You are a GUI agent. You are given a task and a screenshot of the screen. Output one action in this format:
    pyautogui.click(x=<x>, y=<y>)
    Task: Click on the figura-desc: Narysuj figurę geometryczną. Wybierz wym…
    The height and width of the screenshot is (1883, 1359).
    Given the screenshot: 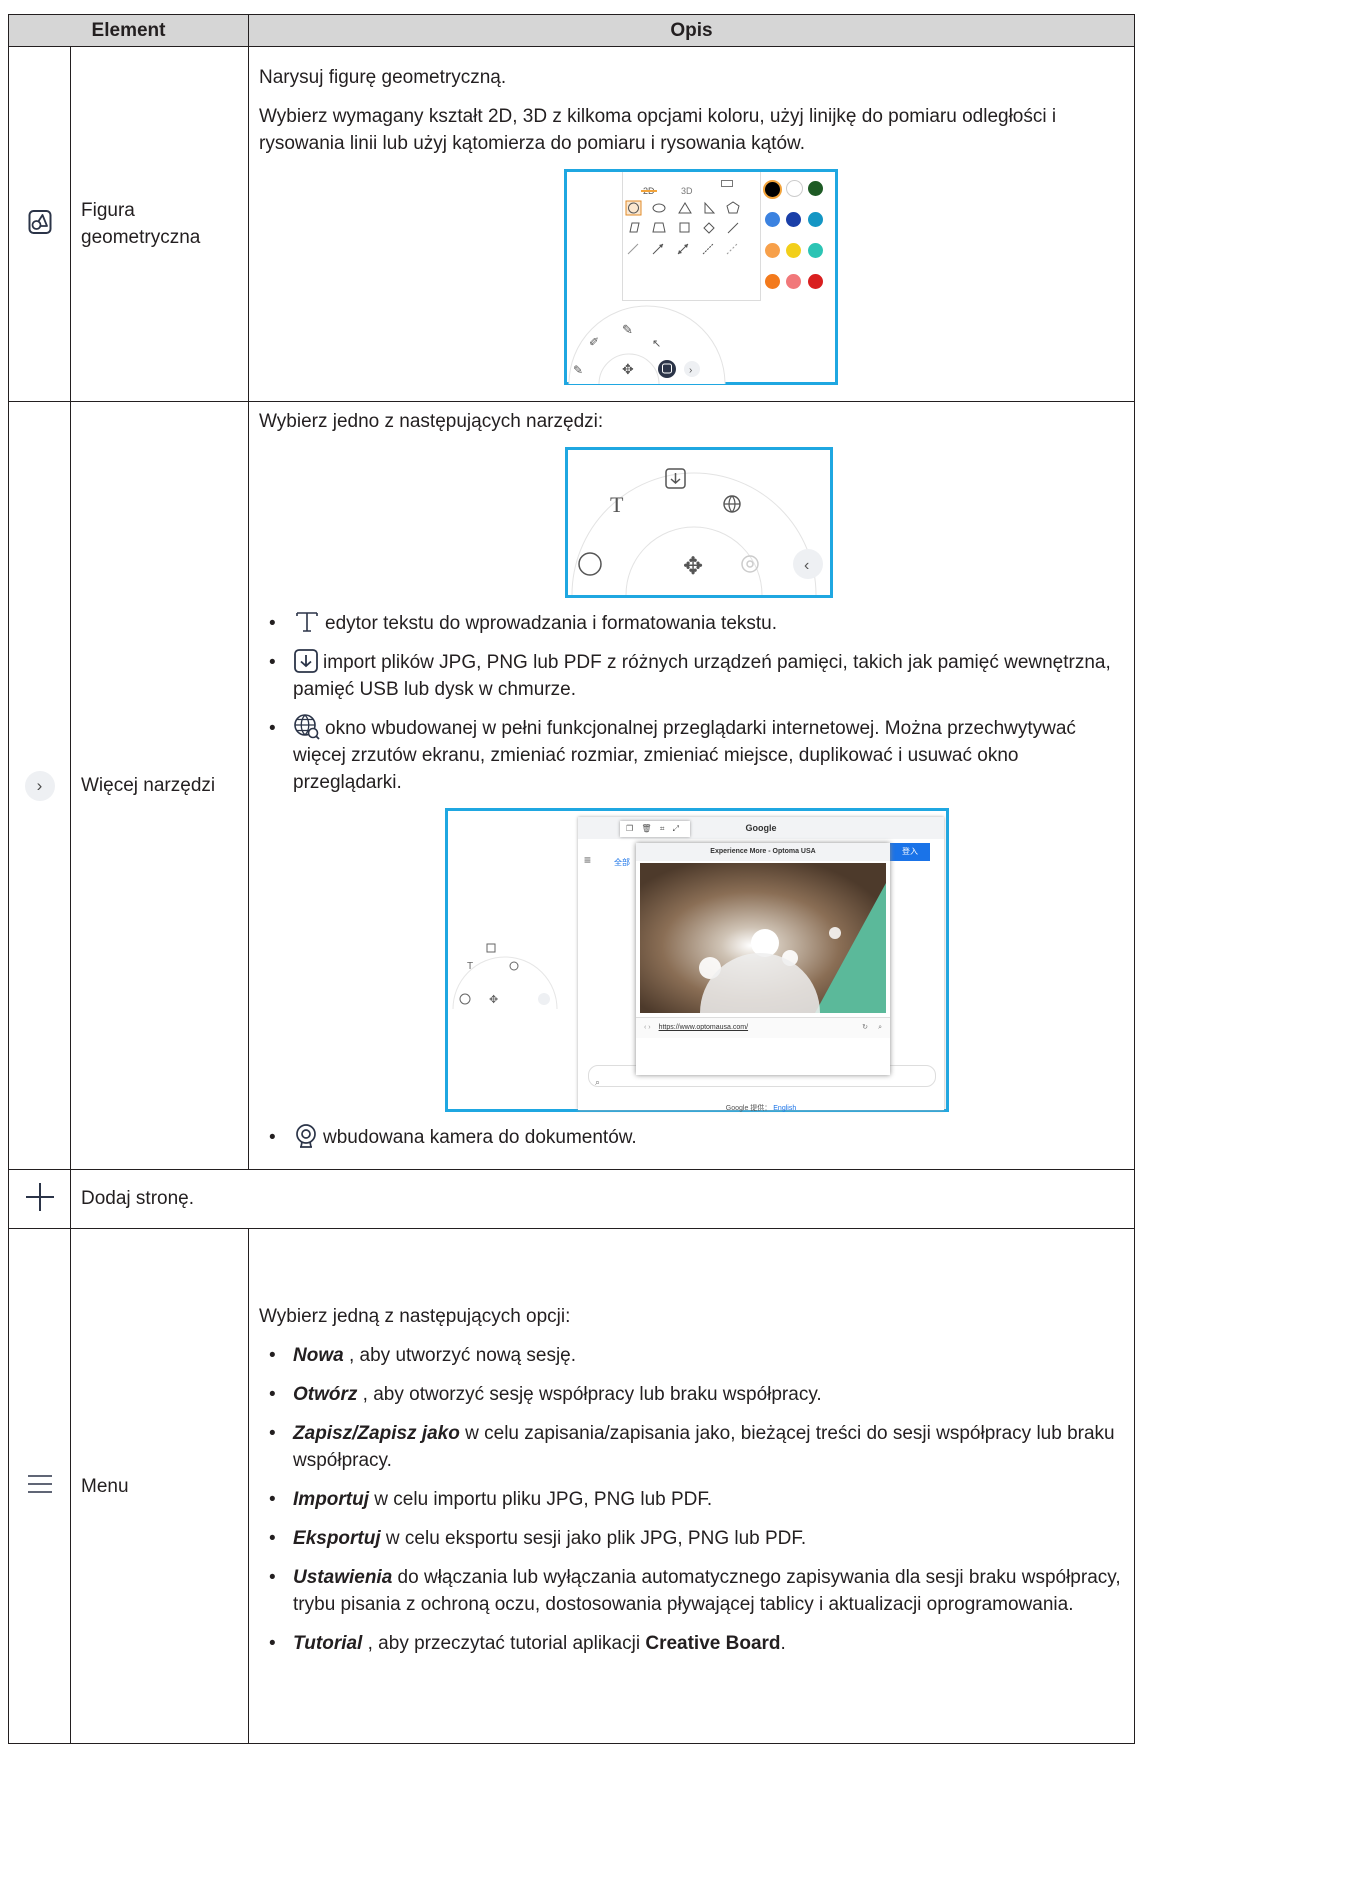 What is the action you would take?
    pyautogui.click(x=692, y=224)
    